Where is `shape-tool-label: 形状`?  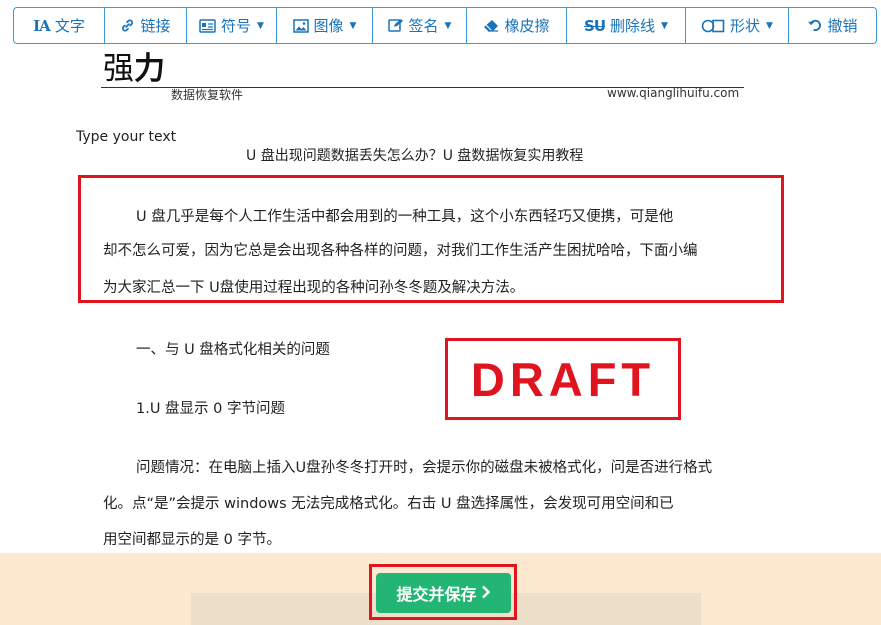
shape-tool-label: 形状 is located at coordinates (745, 26).